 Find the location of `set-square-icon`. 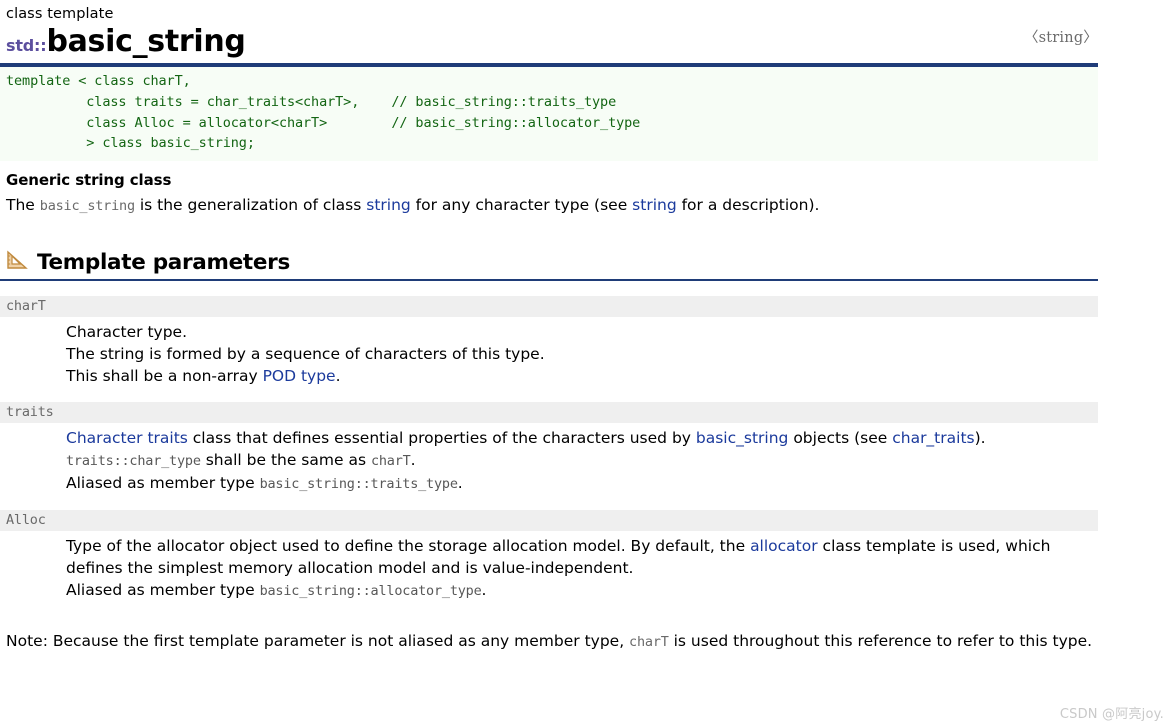

set-square-icon is located at coordinates (17, 260).